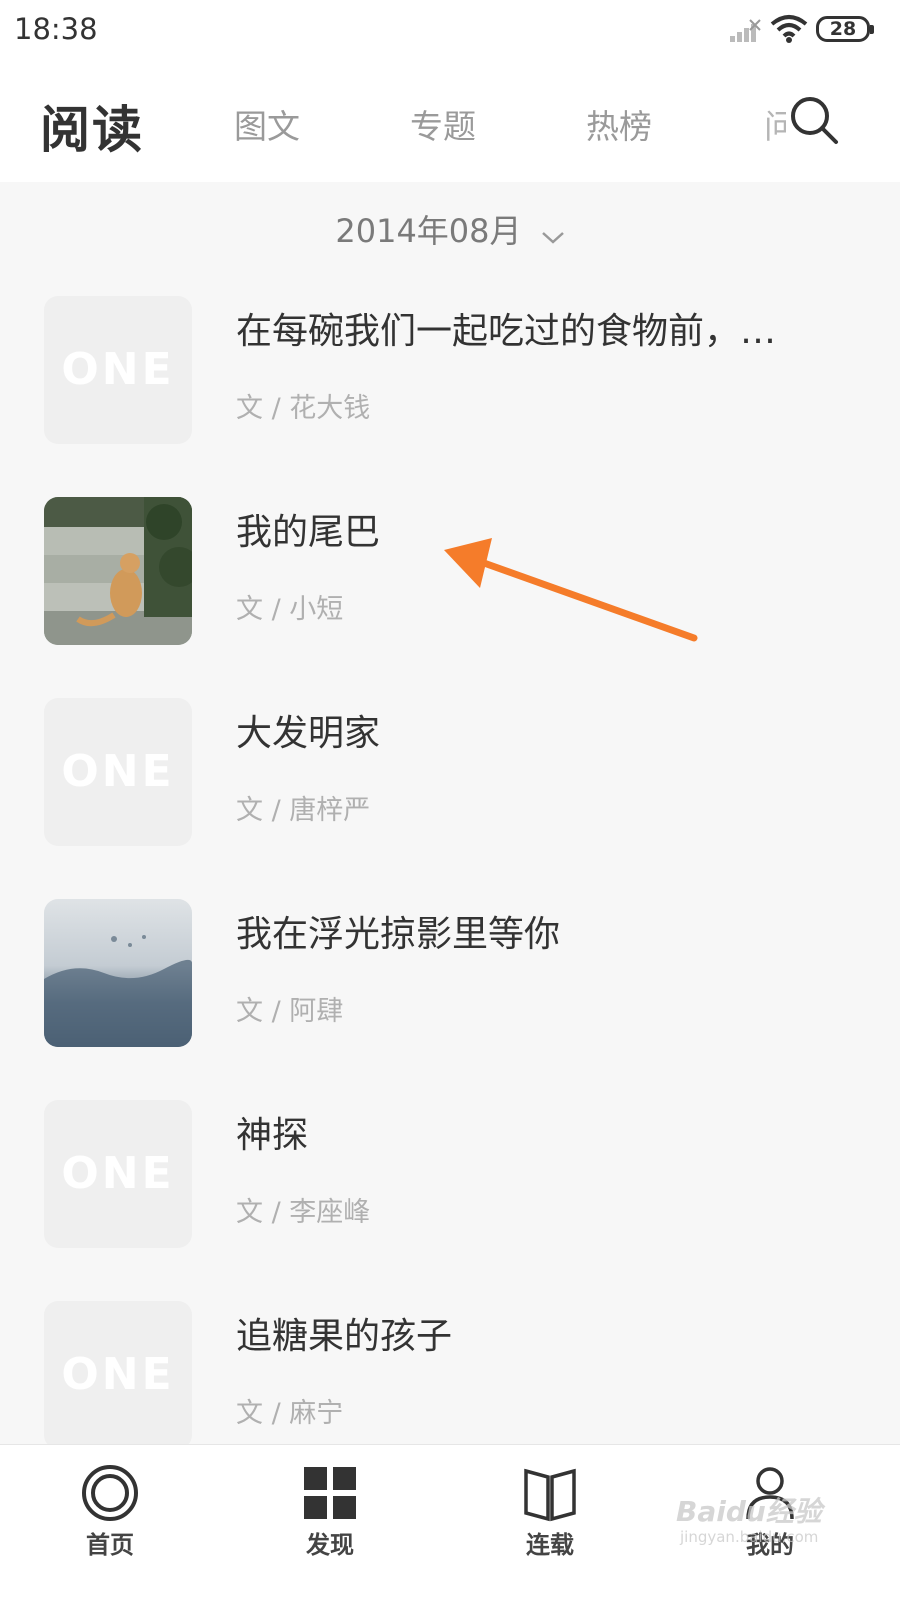 This screenshot has width=900, height=1601. Describe the element at coordinates (450, 778) in the screenshot. I see `list-item: ONE 大发明家 文 / 唐梓严` at that location.